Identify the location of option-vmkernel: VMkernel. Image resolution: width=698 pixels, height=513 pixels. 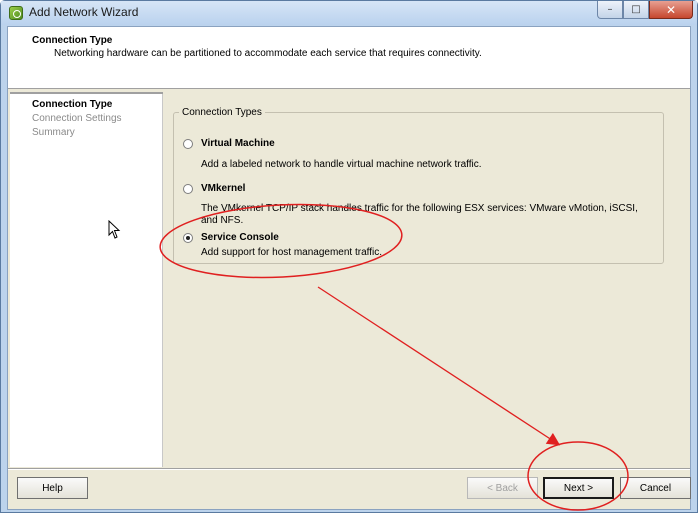
(214, 188).